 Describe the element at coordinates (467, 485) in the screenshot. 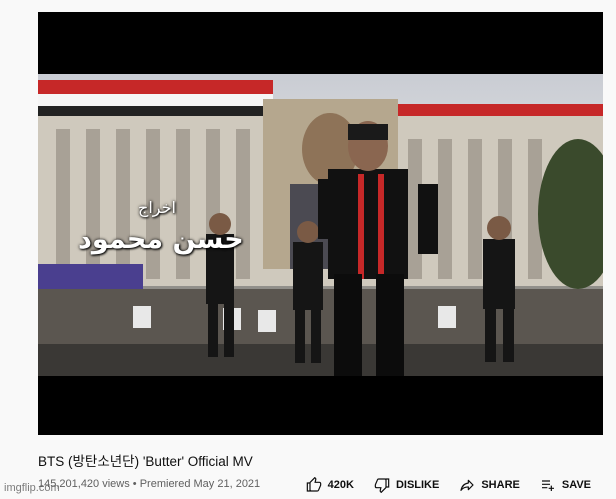

I see `share-icon` at that location.